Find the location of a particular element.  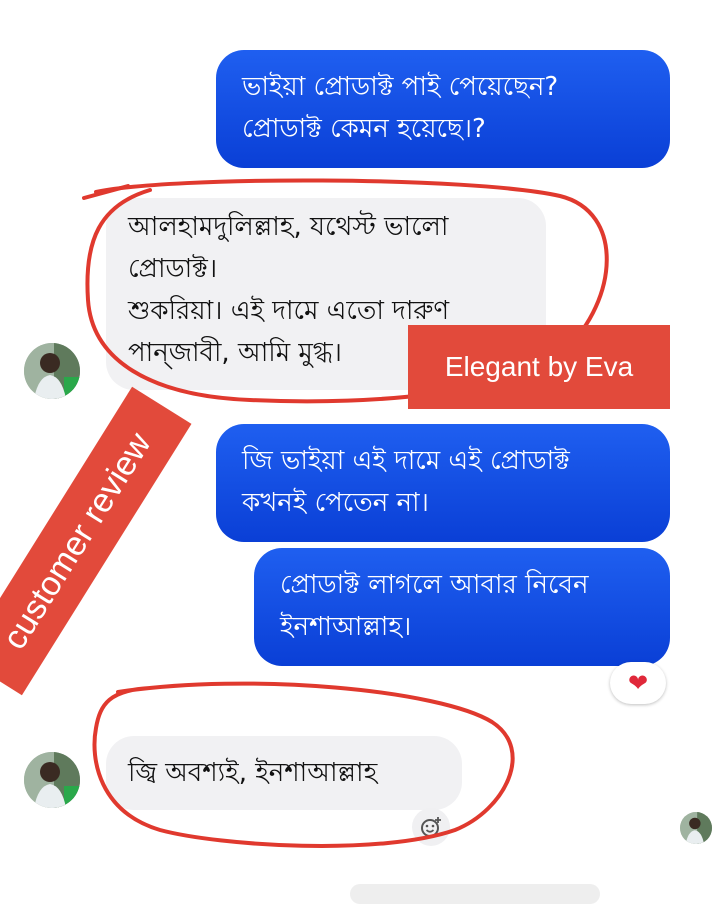

add-reaction-button is located at coordinates (431, 827).